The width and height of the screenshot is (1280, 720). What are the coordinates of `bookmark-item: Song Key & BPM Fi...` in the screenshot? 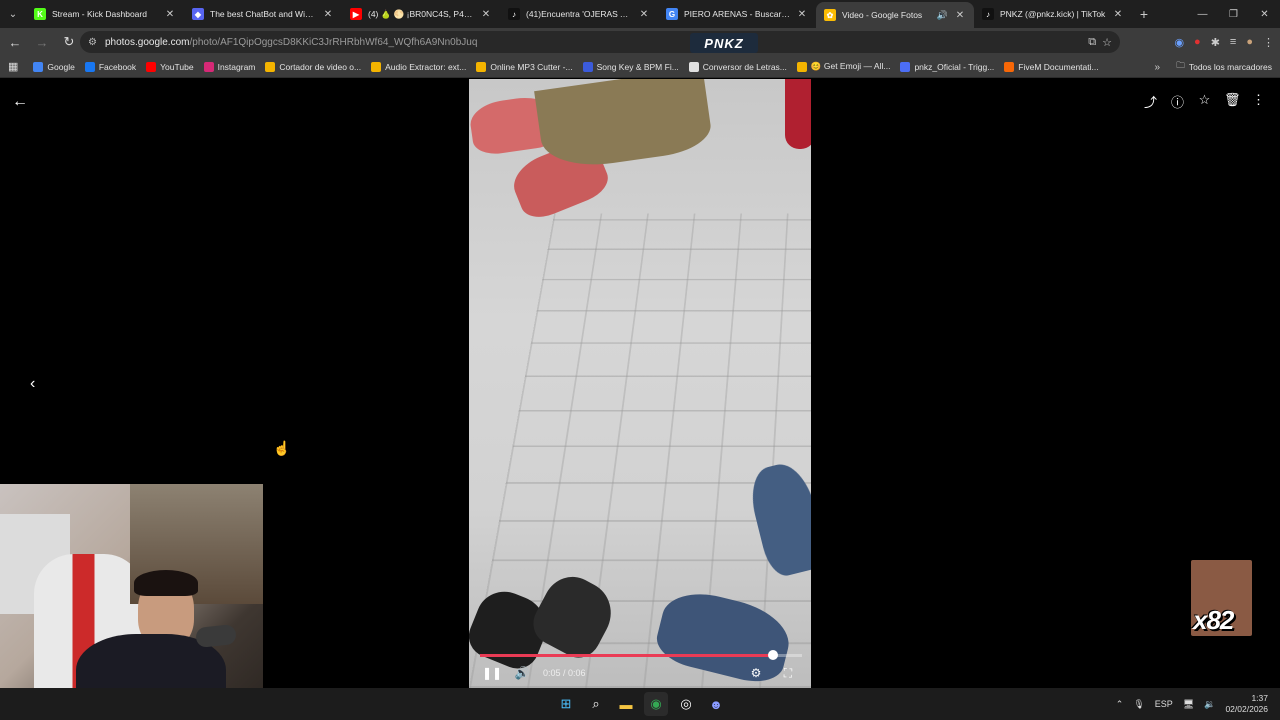 It's located at (631, 67).